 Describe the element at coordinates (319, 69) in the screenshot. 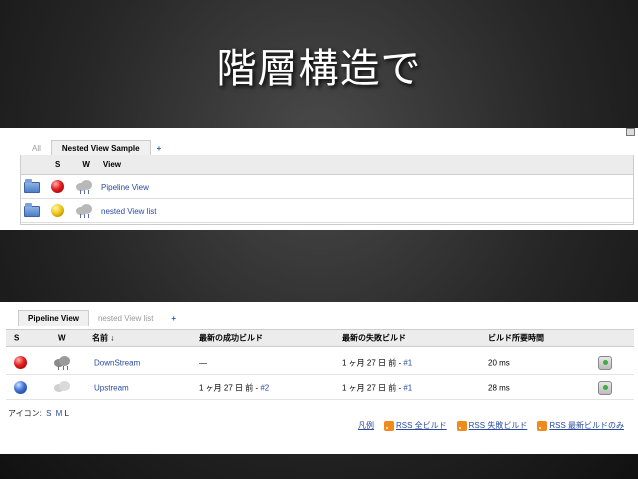

I see `slide-title: 階層構造で` at that location.